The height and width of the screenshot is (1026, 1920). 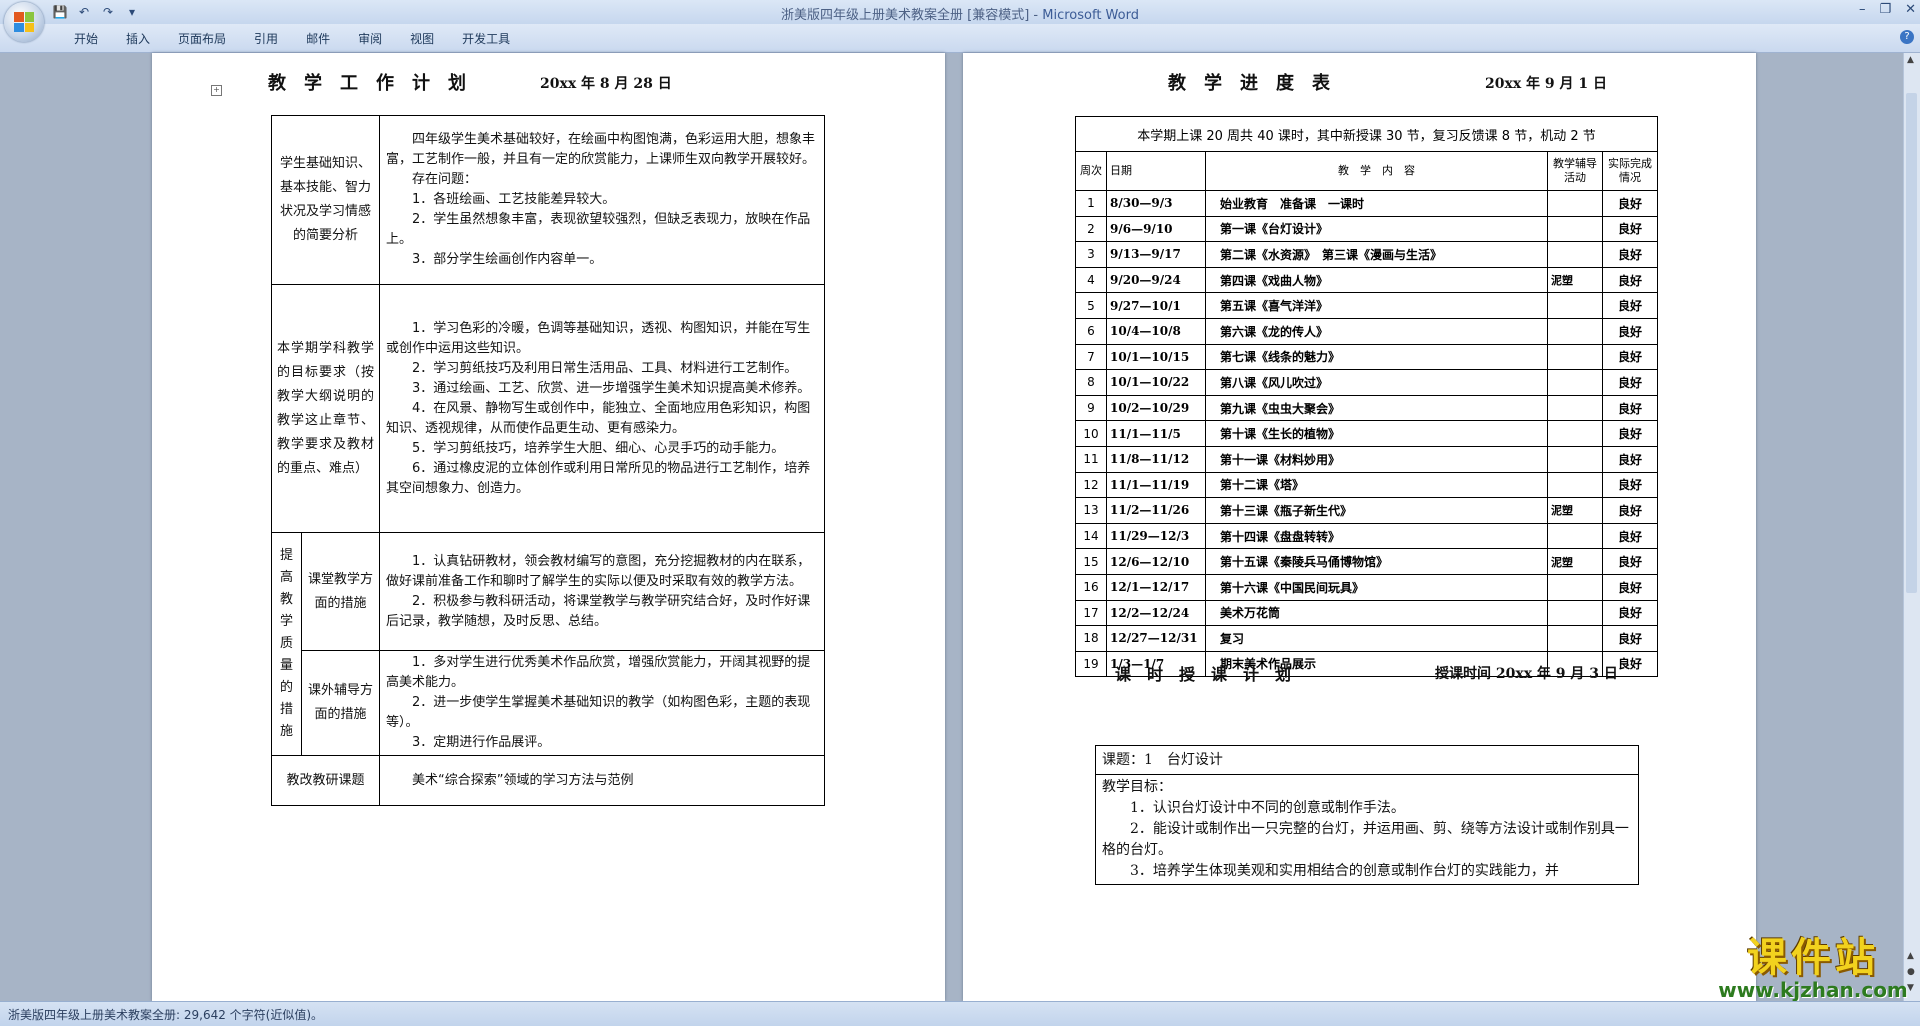 What do you see at coordinates (1156, 305) in the screenshot?
I see `date-cell: 9/27—10/1` at bounding box center [1156, 305].